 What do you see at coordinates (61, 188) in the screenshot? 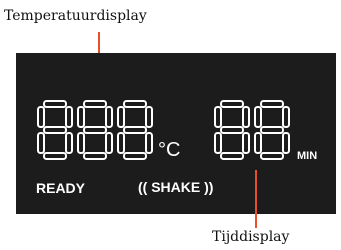
I see `ready-indicator: READY` at bounding box center [61, 188].